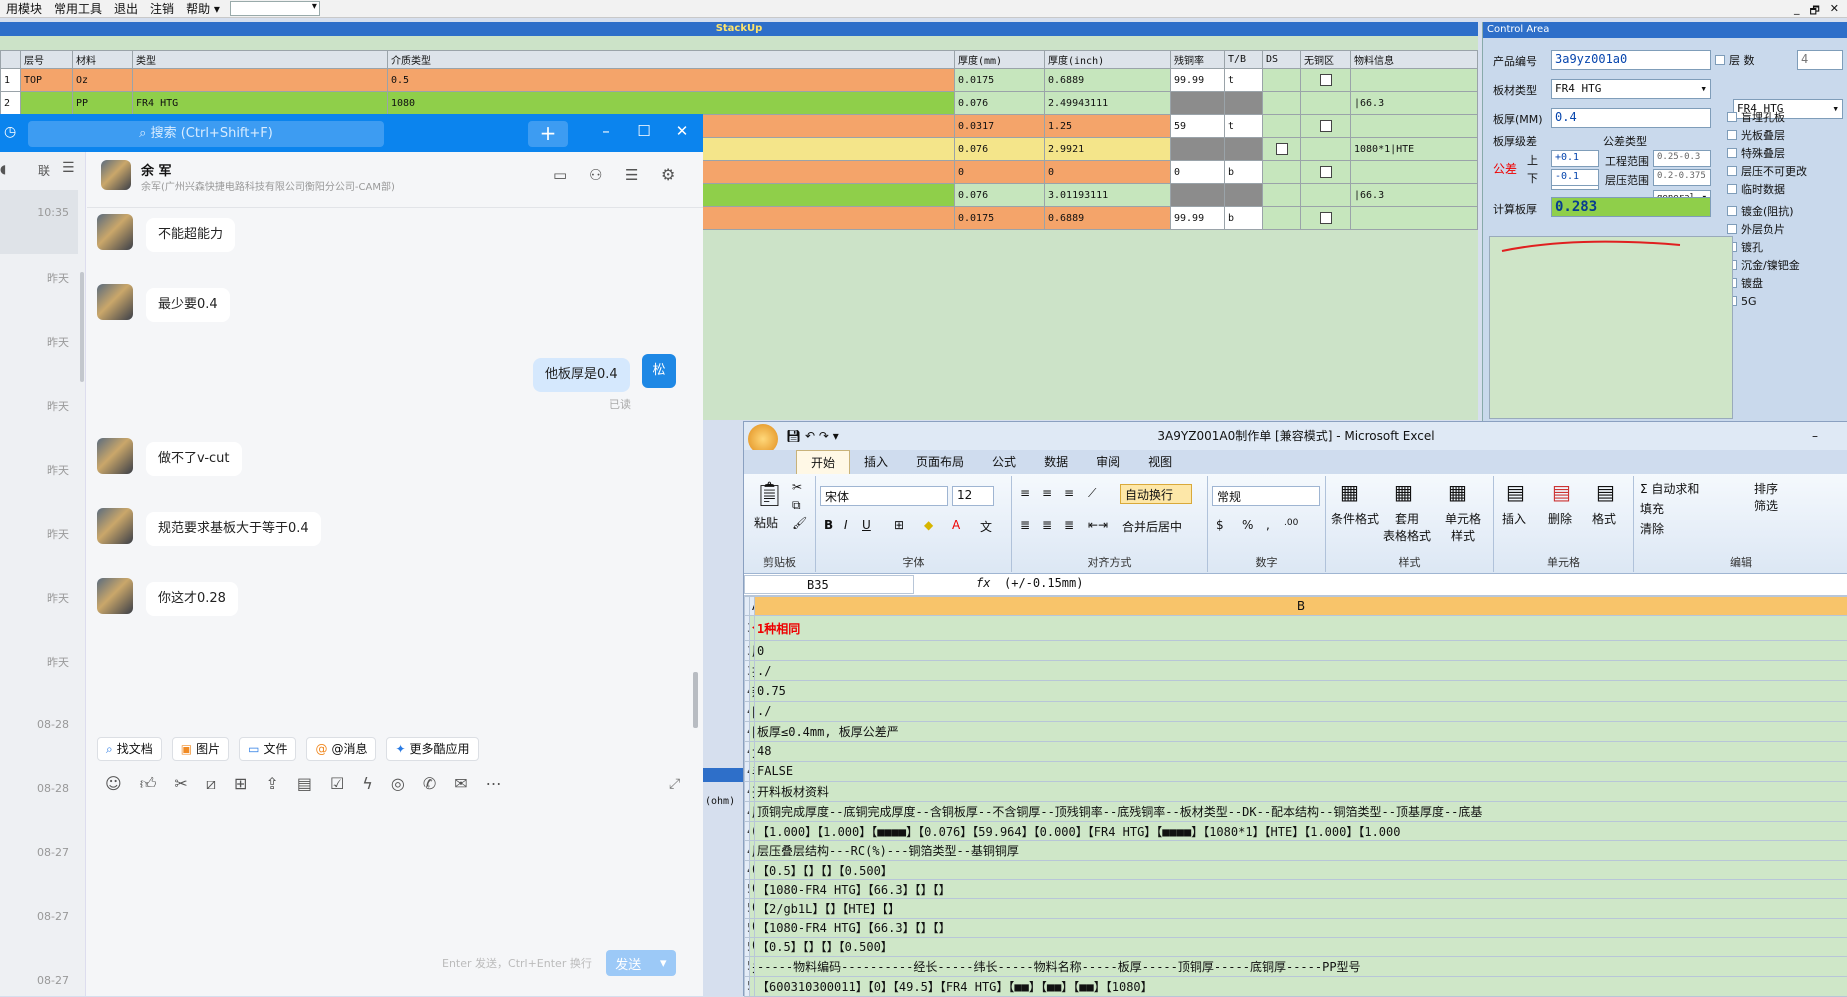 This screenshot has width=1847, height=997. What do you see at coordinates (1604, 518) in the screenshot?
I see `format-cells-button: 格式` at bounding box center [1604, 518].